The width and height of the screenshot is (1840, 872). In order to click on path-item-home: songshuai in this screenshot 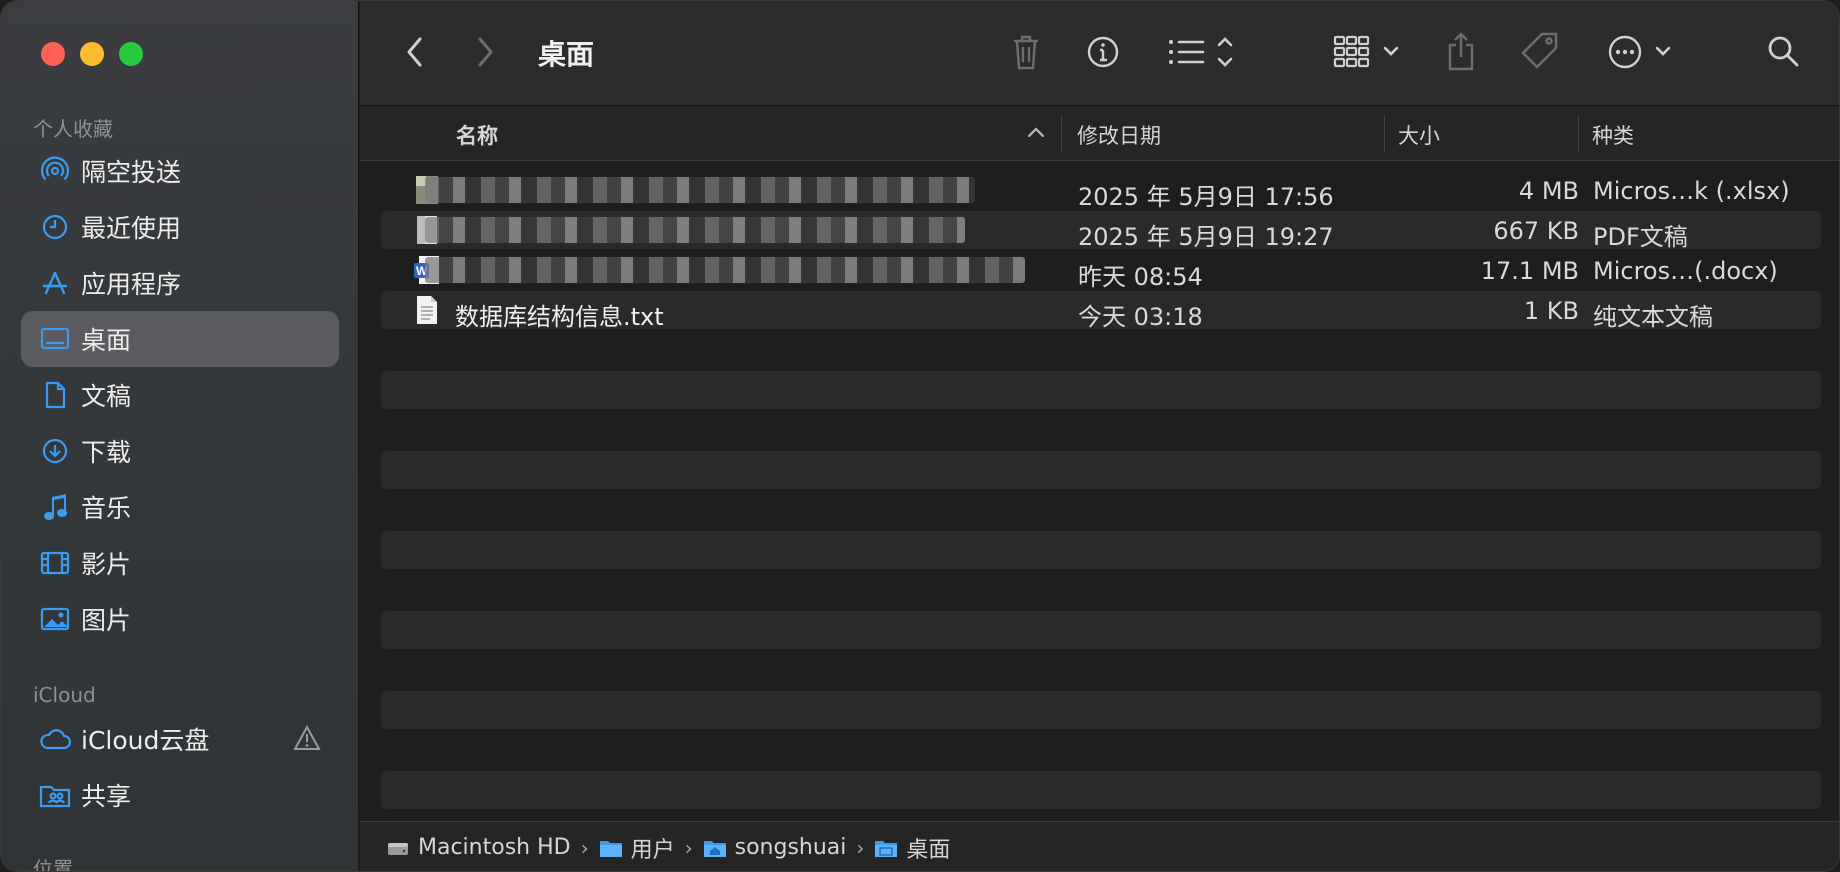, I will do `click(775, 847)`.